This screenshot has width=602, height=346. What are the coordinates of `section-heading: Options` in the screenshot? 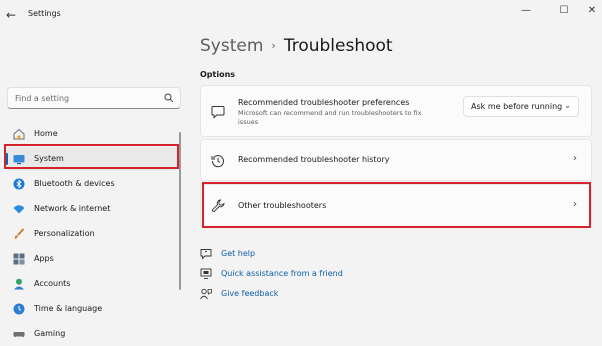 It's located at (218, 74).